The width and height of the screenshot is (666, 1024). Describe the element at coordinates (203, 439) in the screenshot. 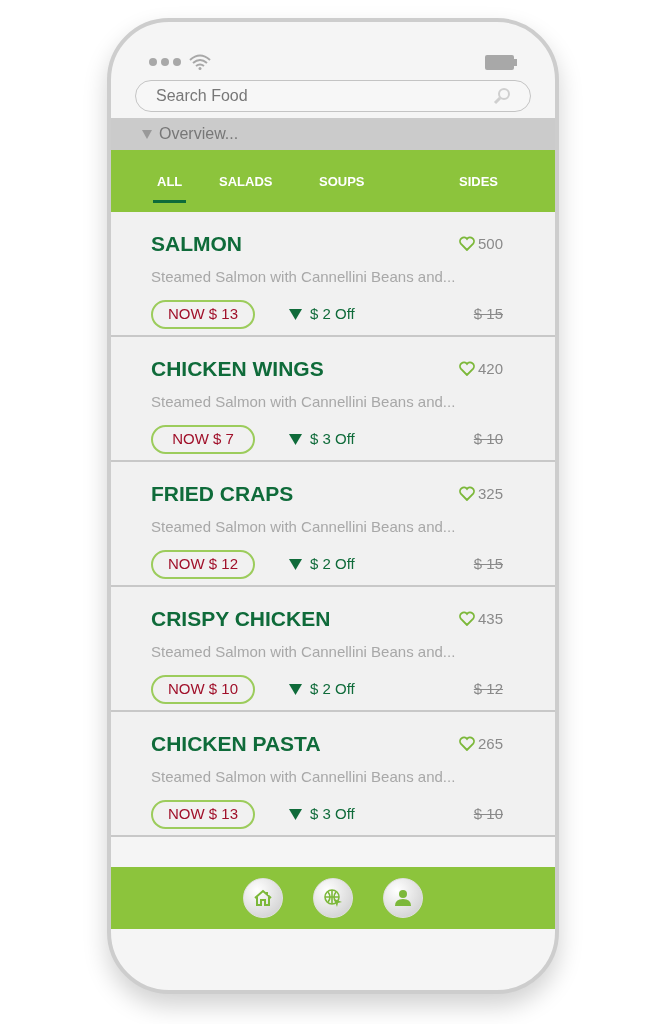

I see `current-price: NOW $ 7` at that location.